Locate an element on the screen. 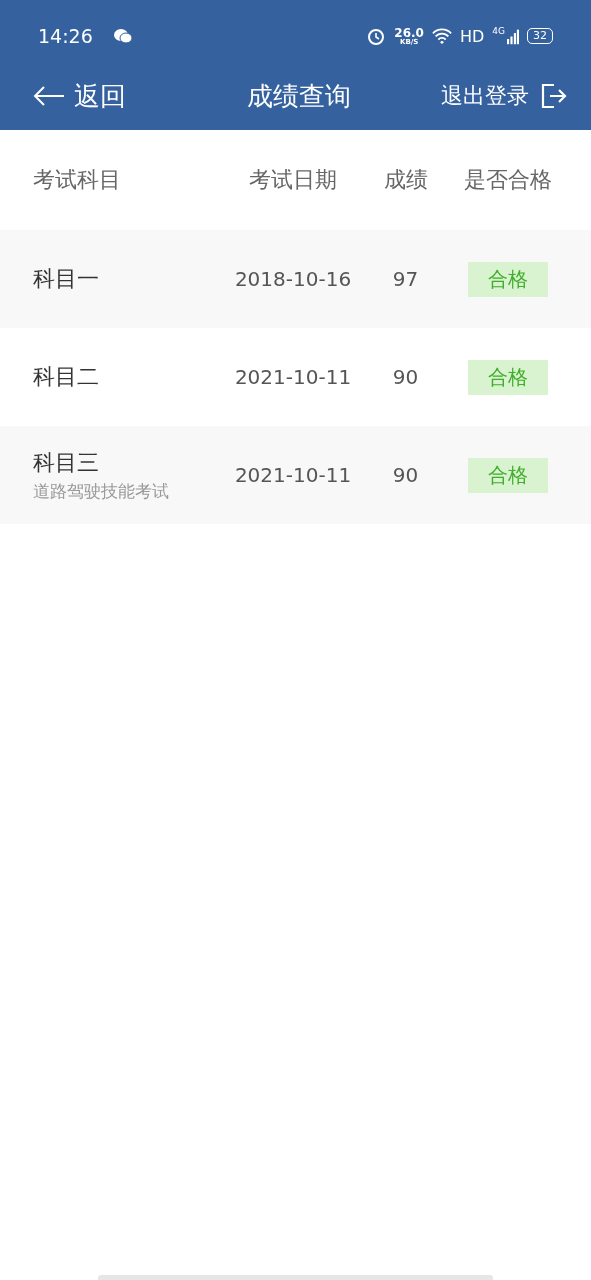  subject-name: 科目二 is located at coordinates (66, 377).